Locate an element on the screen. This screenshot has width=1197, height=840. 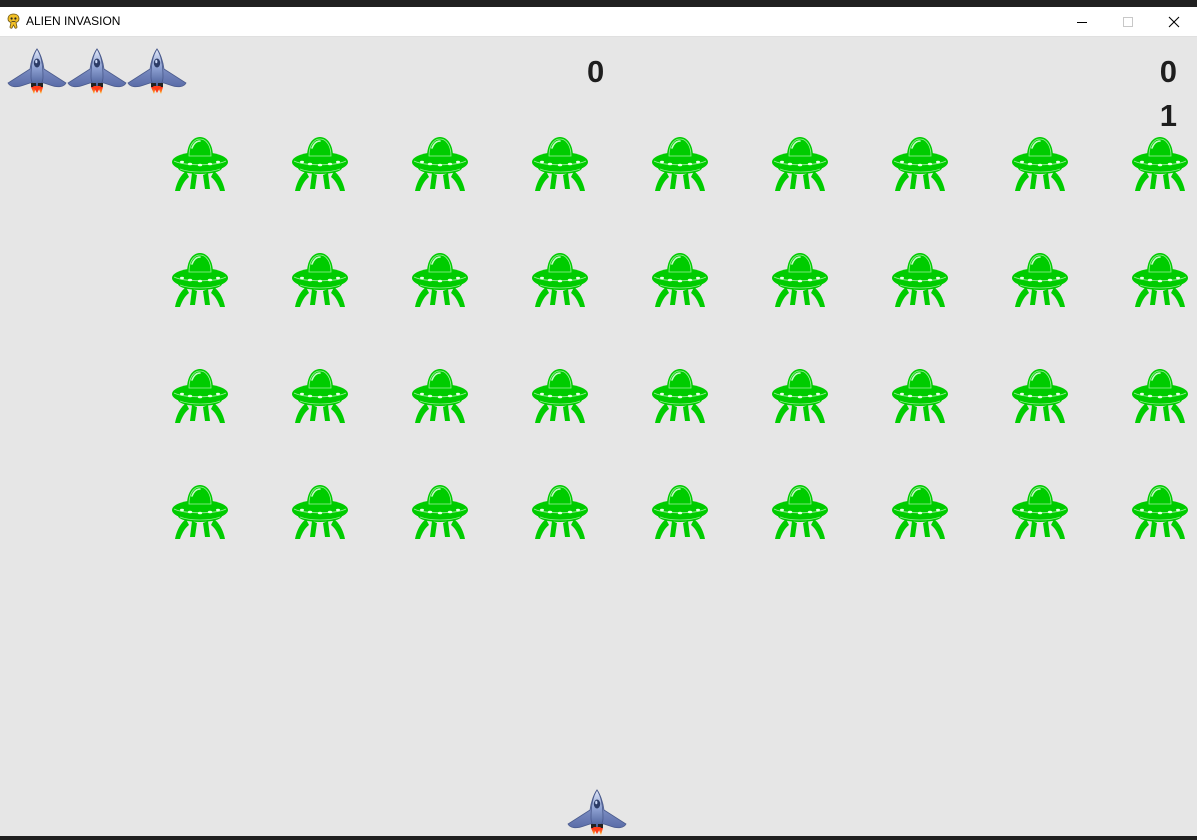
pygame-snake-icon is located at coordinates (13, 21).